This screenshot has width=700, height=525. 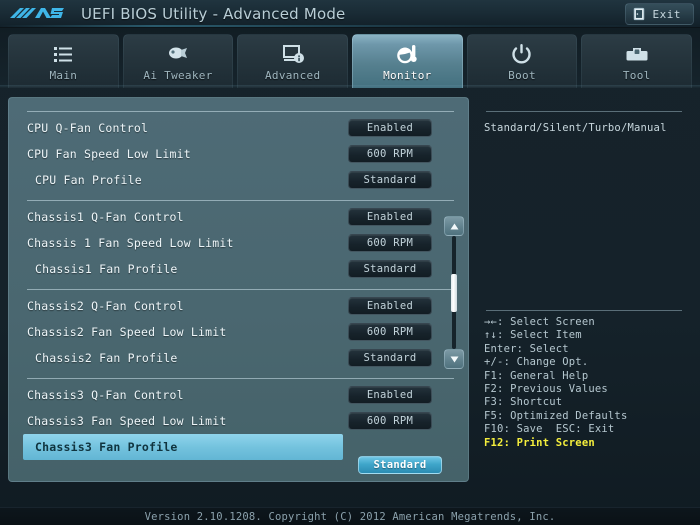 What do you see at coordinates (522, 75) in the screenshot?
I see `tab-boot-label: Boot` at bounding box center [522, 75].